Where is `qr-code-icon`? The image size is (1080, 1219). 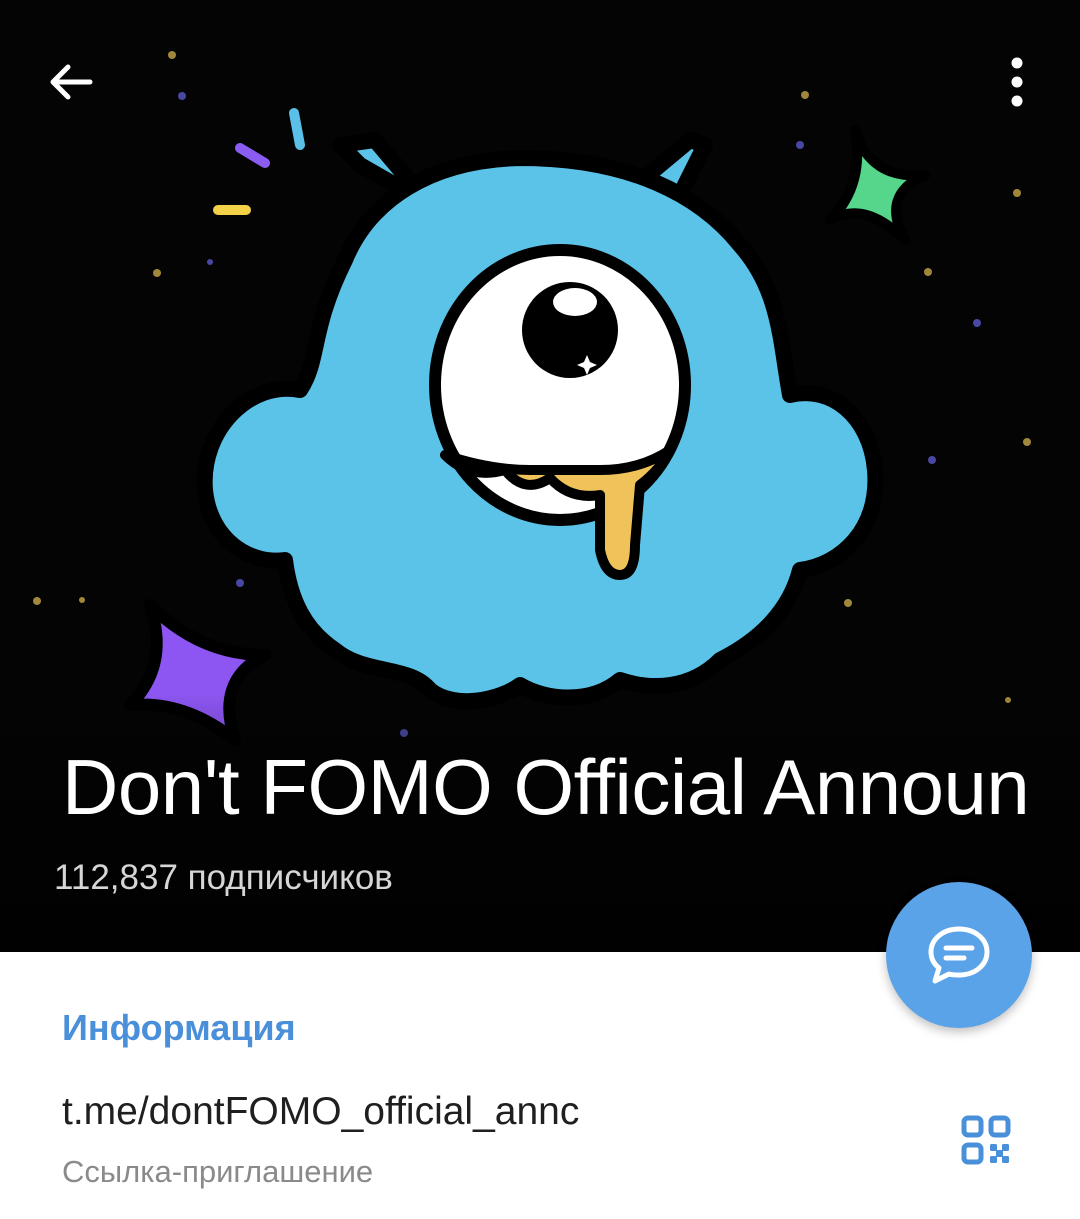 qr-code-icon is located at coordinates (986, 1140).